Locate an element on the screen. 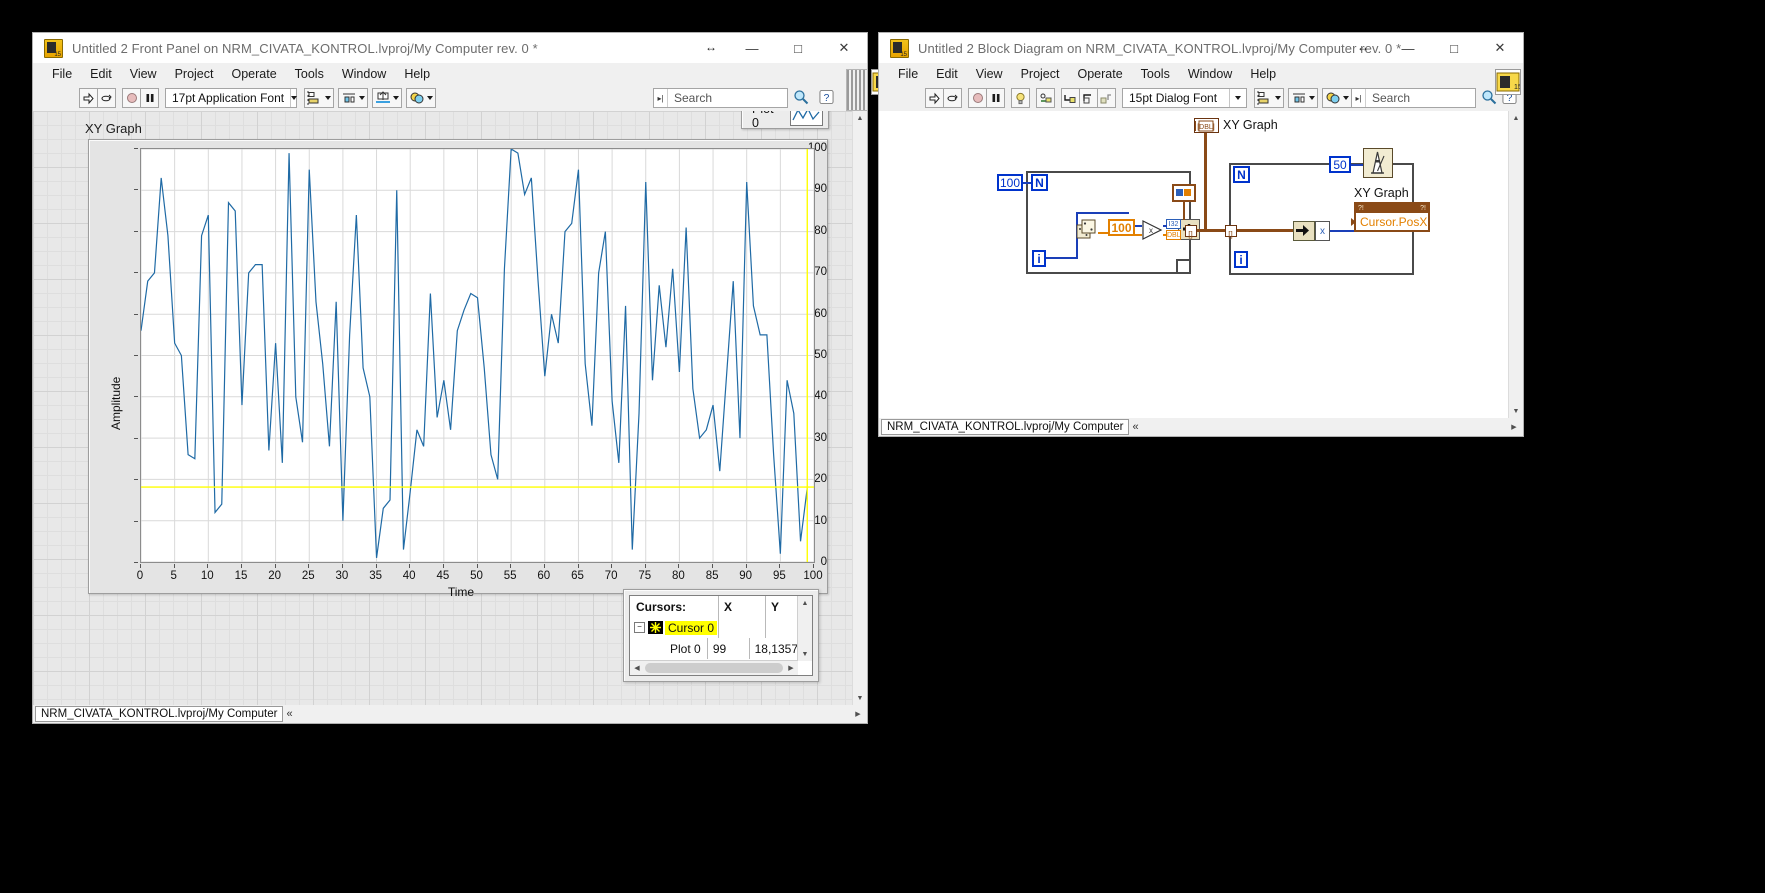  block-diagram-project-path: NRM_CIVATA_KONTROL.lvproj/My Computer is located at coordinates (1005, 427).